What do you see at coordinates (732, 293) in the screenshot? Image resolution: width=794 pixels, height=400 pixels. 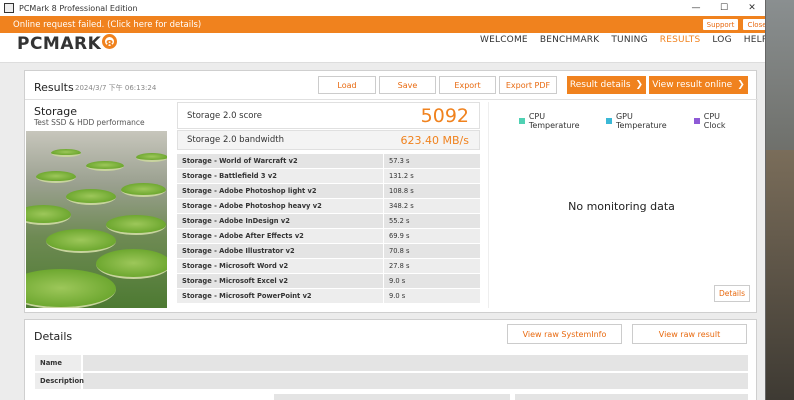 I see `monitoring-details-button: Details` at bounding box center [732, 293].